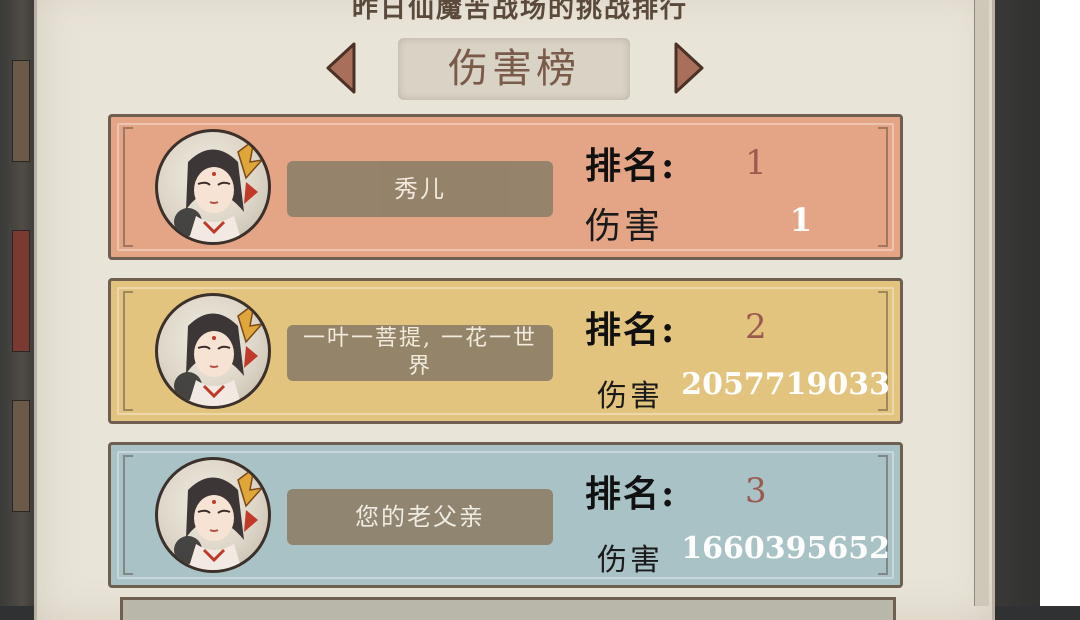 Image resolution: width=1080 pixels, height=620 pixels. Describe the element at coordinates (420, 517) in the screenshot. I see `player-name: 您的老父亲` at that location.